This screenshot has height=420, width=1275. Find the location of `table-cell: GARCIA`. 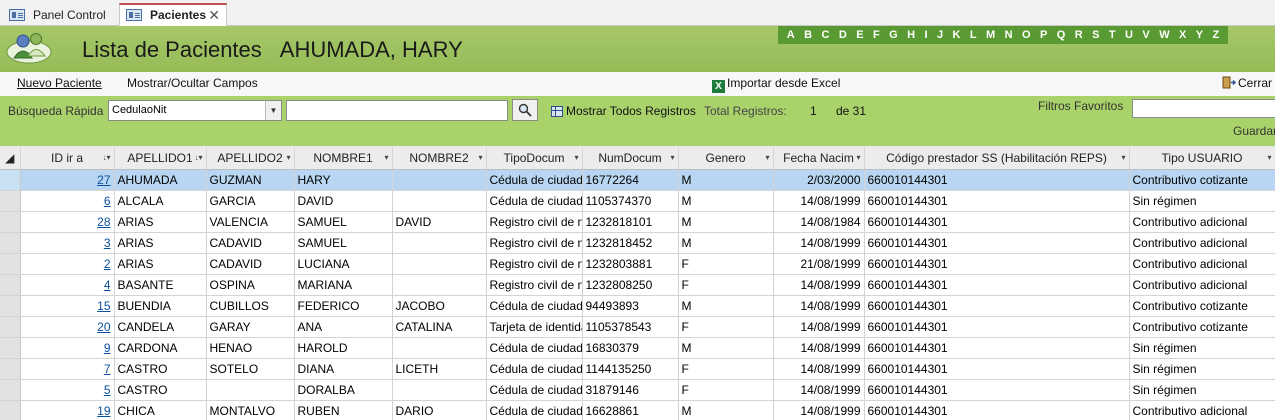

table-cell: GARCIA is located at coordinates (250, 201).